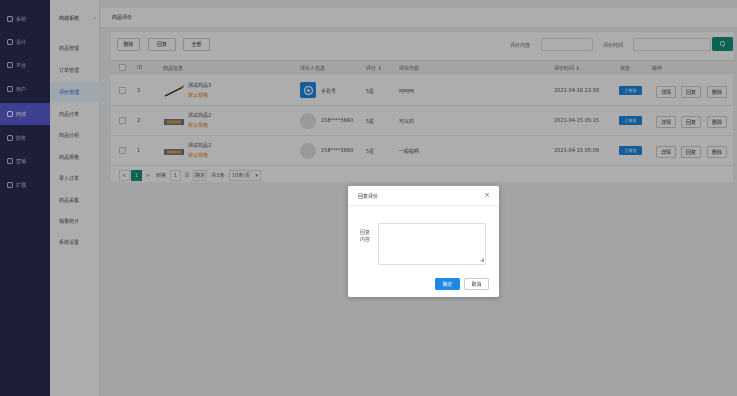 This screenshot has width=737, height=396. Describe the element at coordinates (423, 196) in the screenshot. I see `dialog-header: 回复评价 ×` at that location.